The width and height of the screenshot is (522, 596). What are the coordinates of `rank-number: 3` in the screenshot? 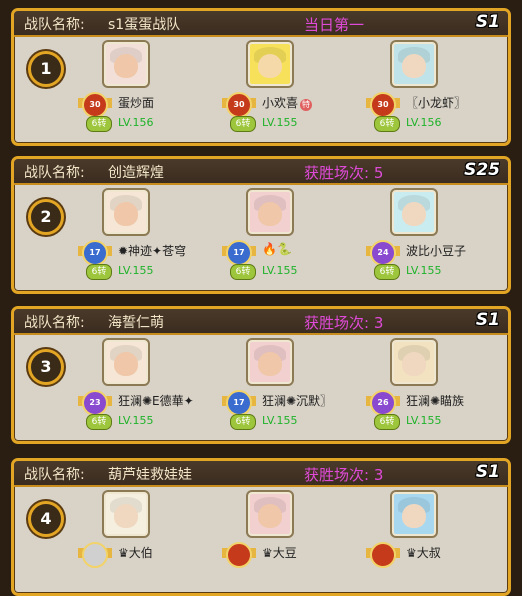 It's located at (46, 367).